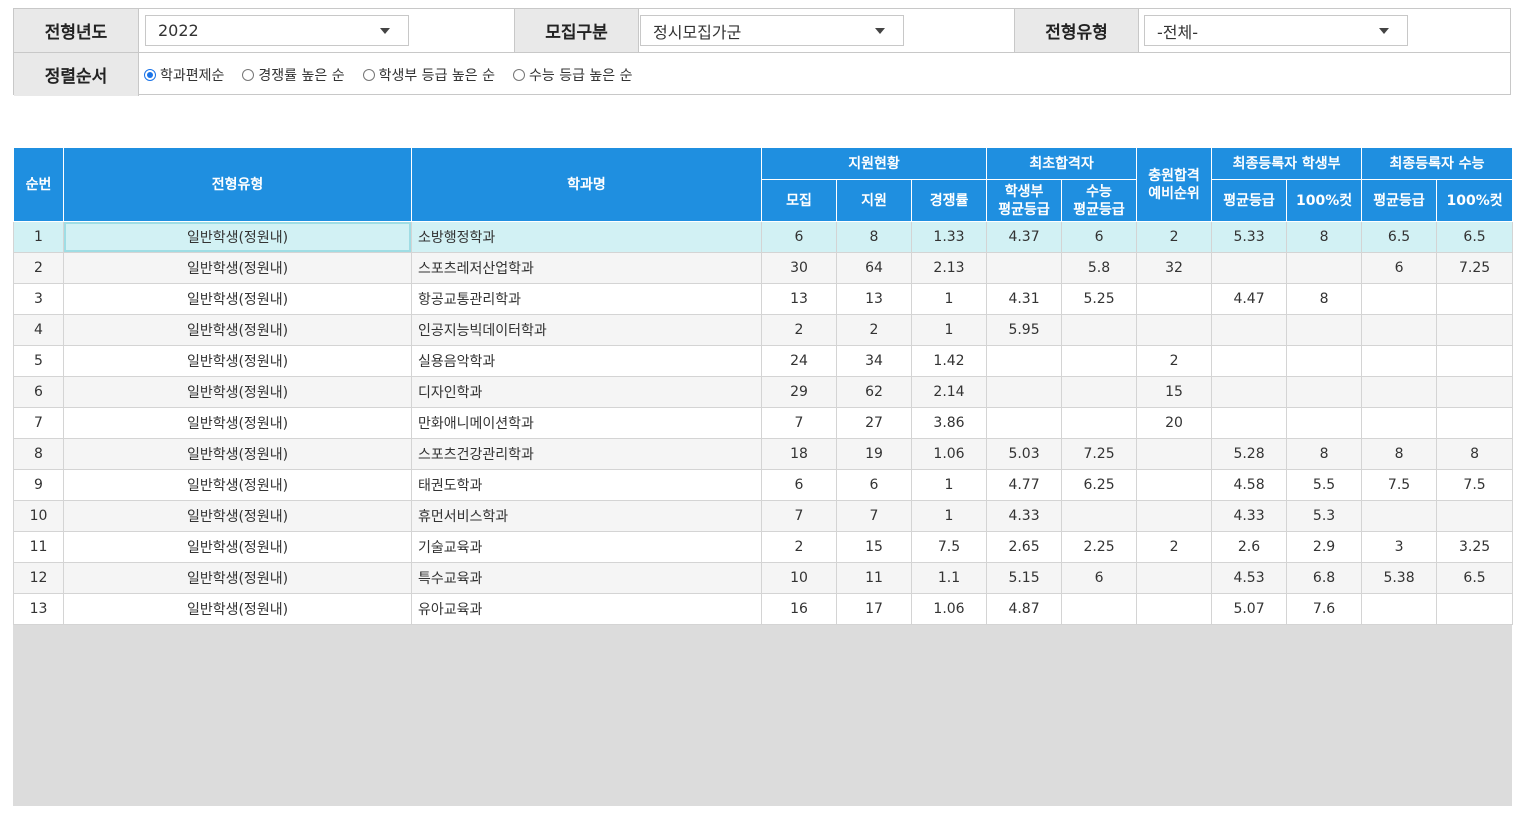 The image size is (1532, 816). What do you see at coordinates (763, 485) in the screenshot?
I see `table-row: 9 일반학생(정원내) 태권도학과 6 6 1 4.77 6.25 4.58 5.5 7.5 7.5` at bounding box center [763, 485].